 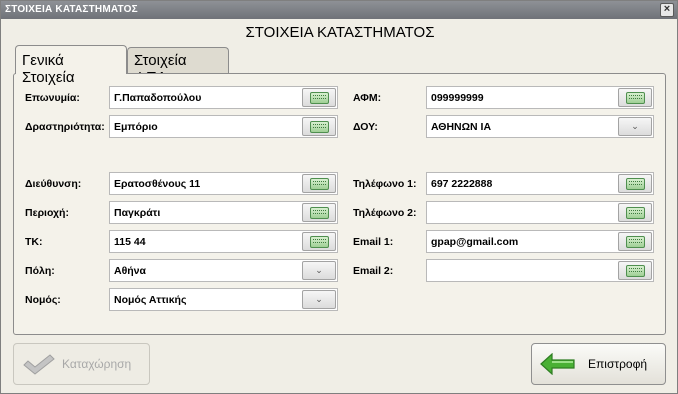 I want to click on tk-label: ΤΚ:, so click(x=34, y=242).